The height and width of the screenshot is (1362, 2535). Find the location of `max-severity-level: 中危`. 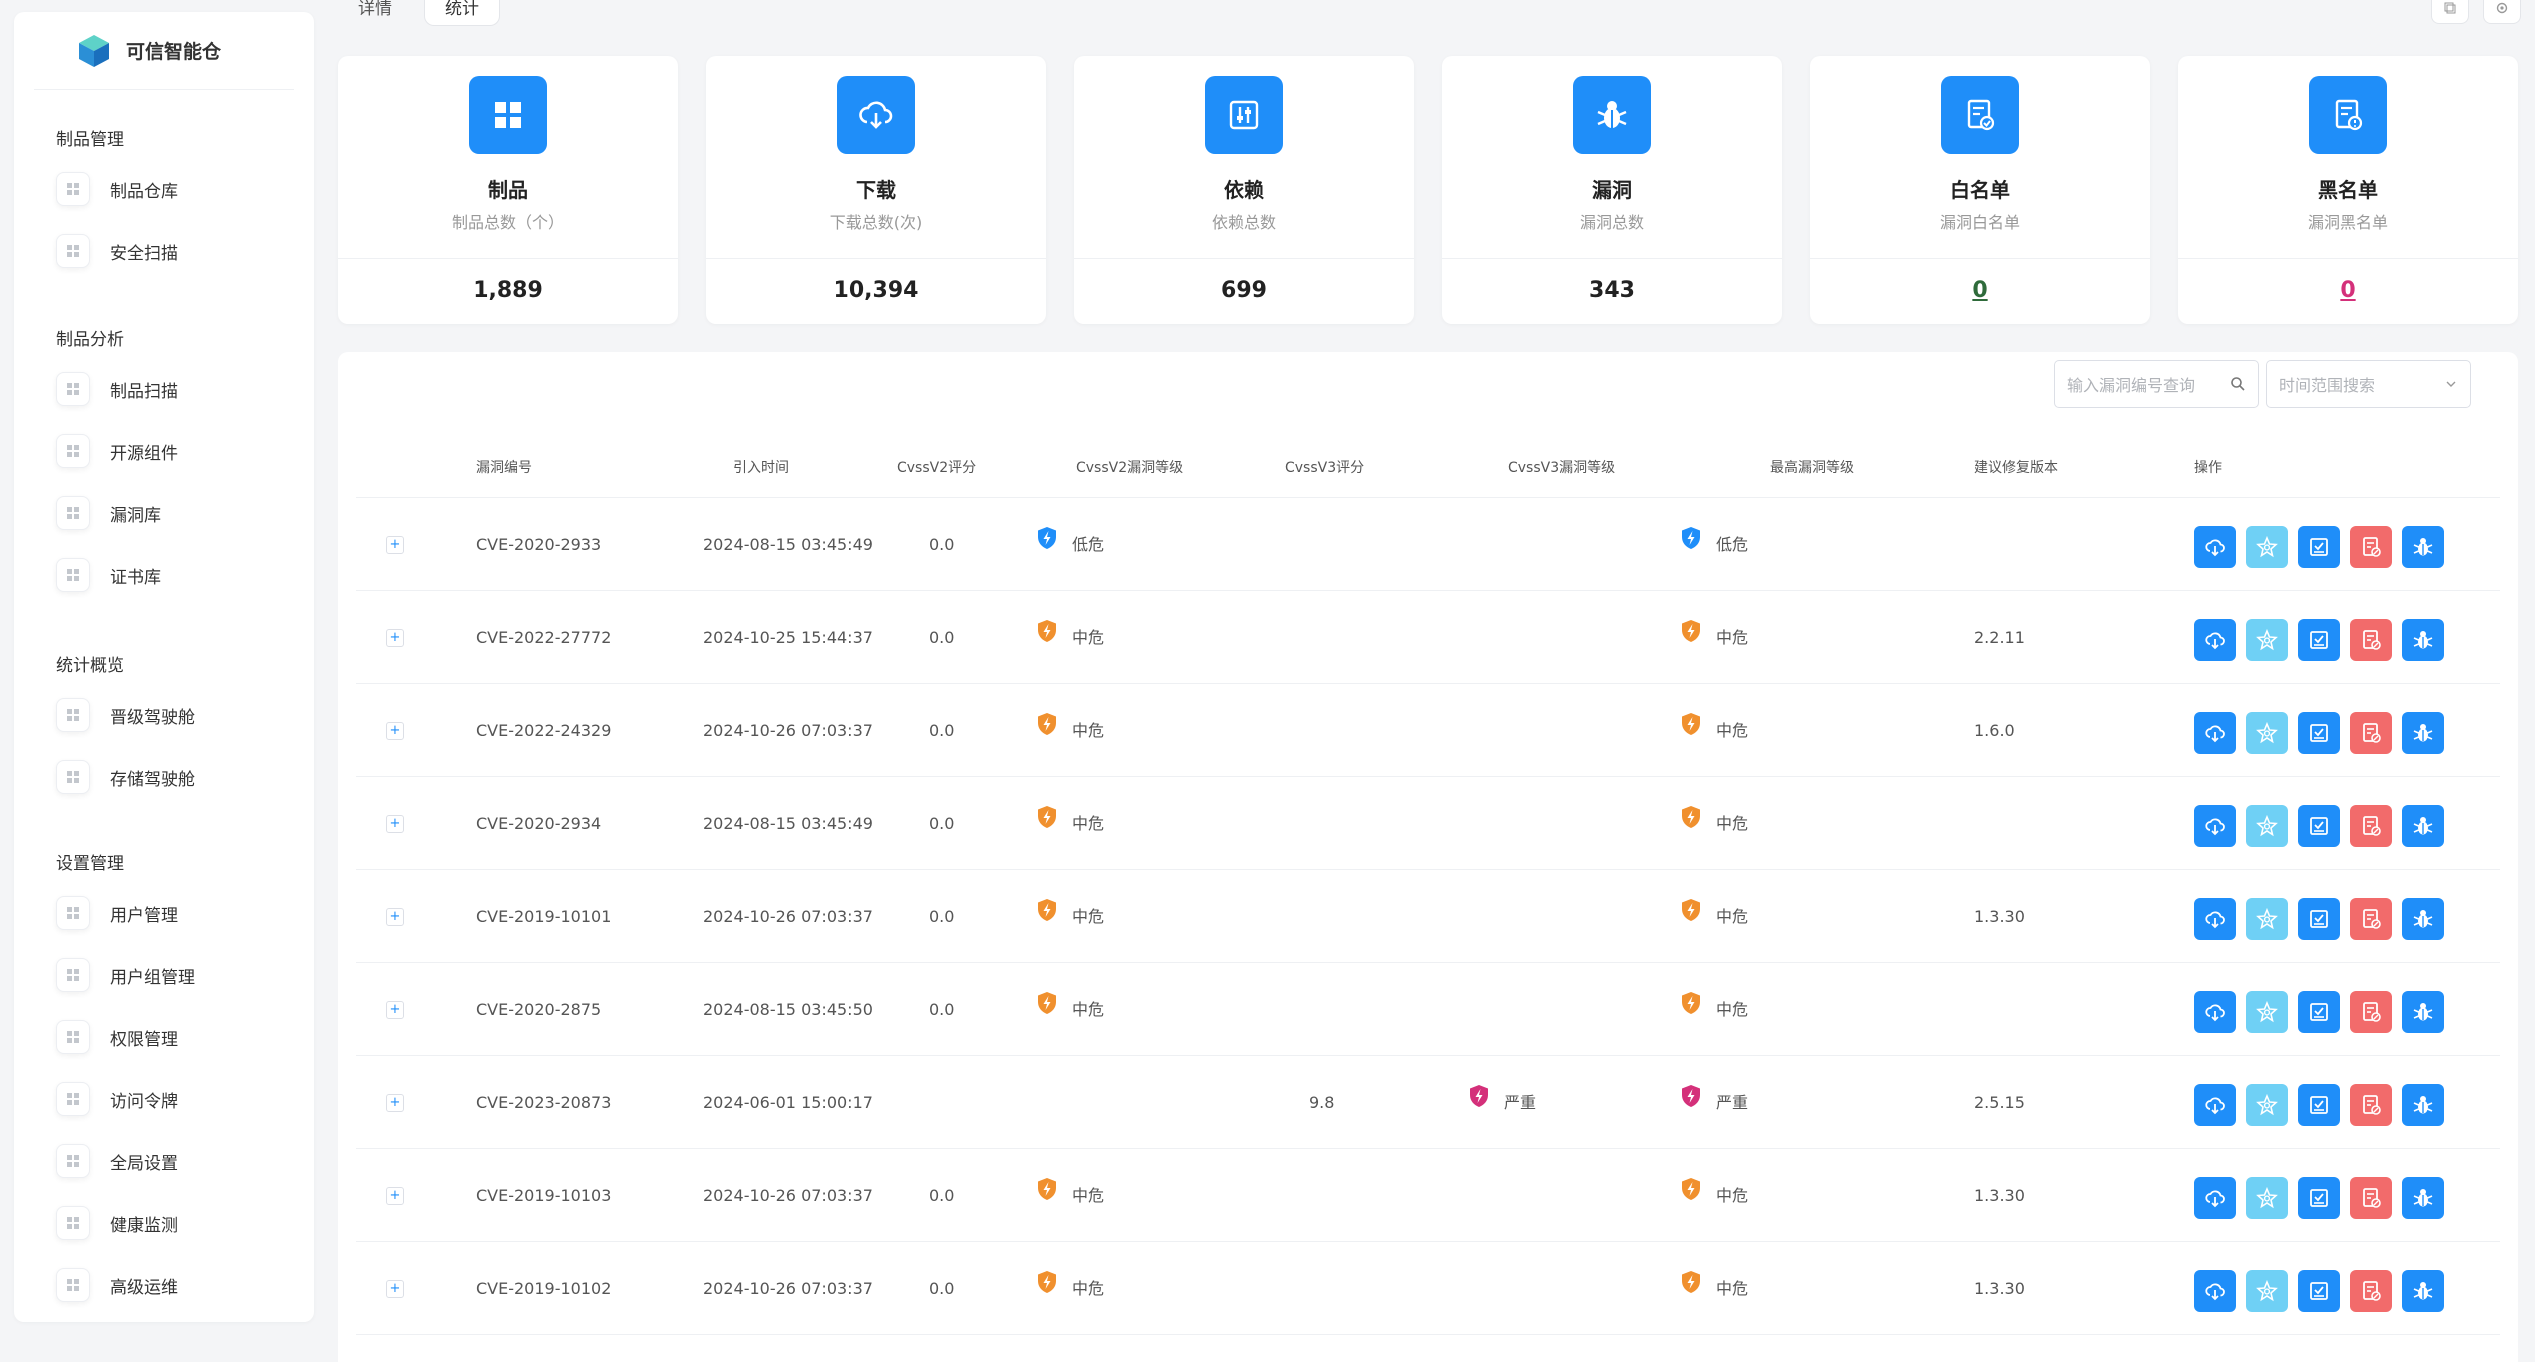

max-severity-level: 中危 is located at coordinates (1714, 1195).